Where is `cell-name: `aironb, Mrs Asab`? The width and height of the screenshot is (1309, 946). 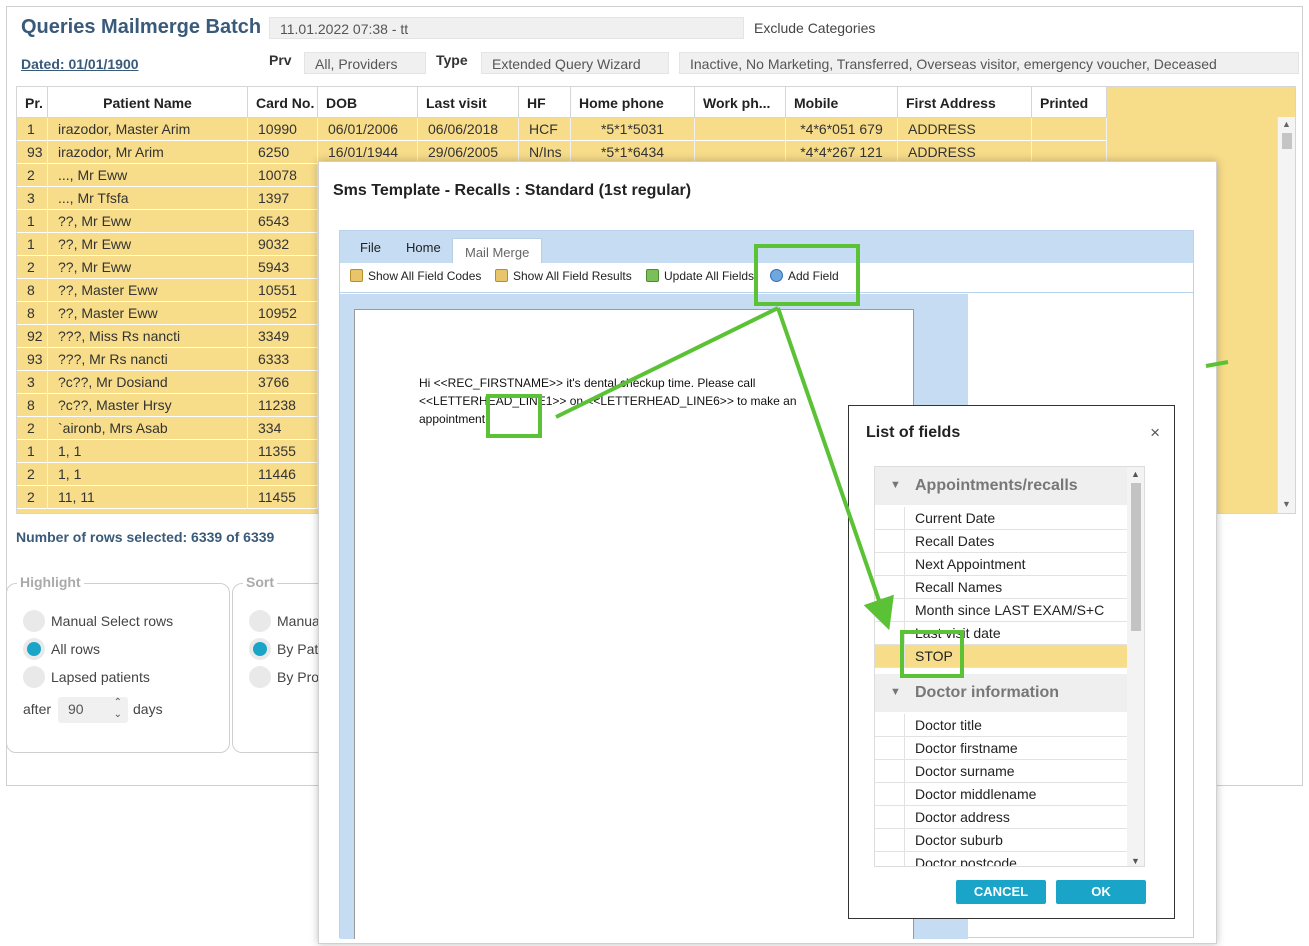 cell-name: `aironb, Mrs Asab is located at coordinates (148, 428).